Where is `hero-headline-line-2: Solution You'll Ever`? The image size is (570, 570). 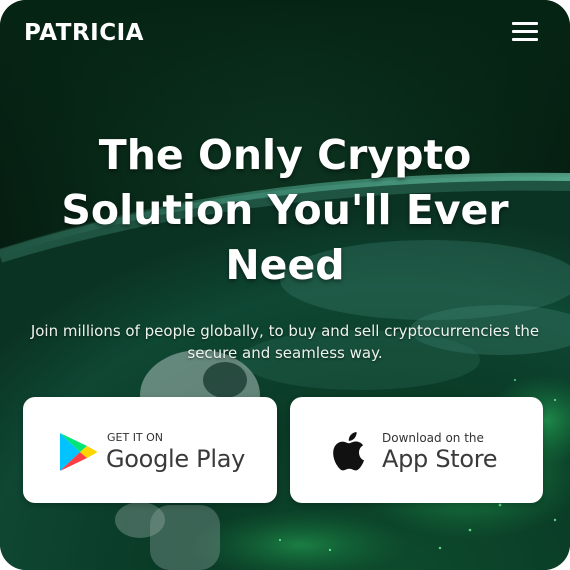 hero-headline-line-2: Solution You'll Ever is located at coordinates (285, 210).